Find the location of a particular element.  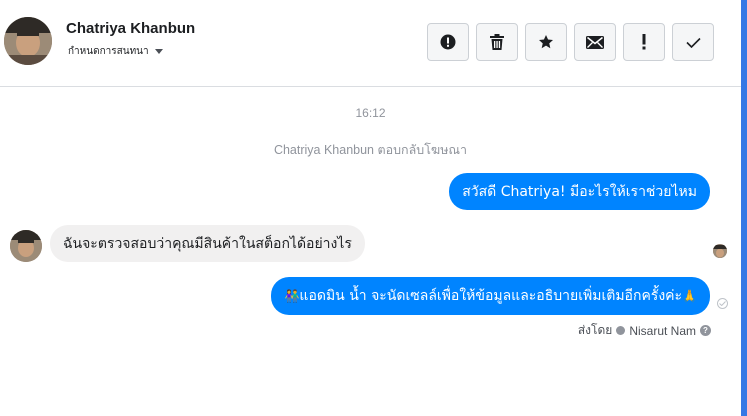

message-text: สวัสดี Chatriya! มีอะไรให้เราช่วยไหม is located at coordinates (579, 191).